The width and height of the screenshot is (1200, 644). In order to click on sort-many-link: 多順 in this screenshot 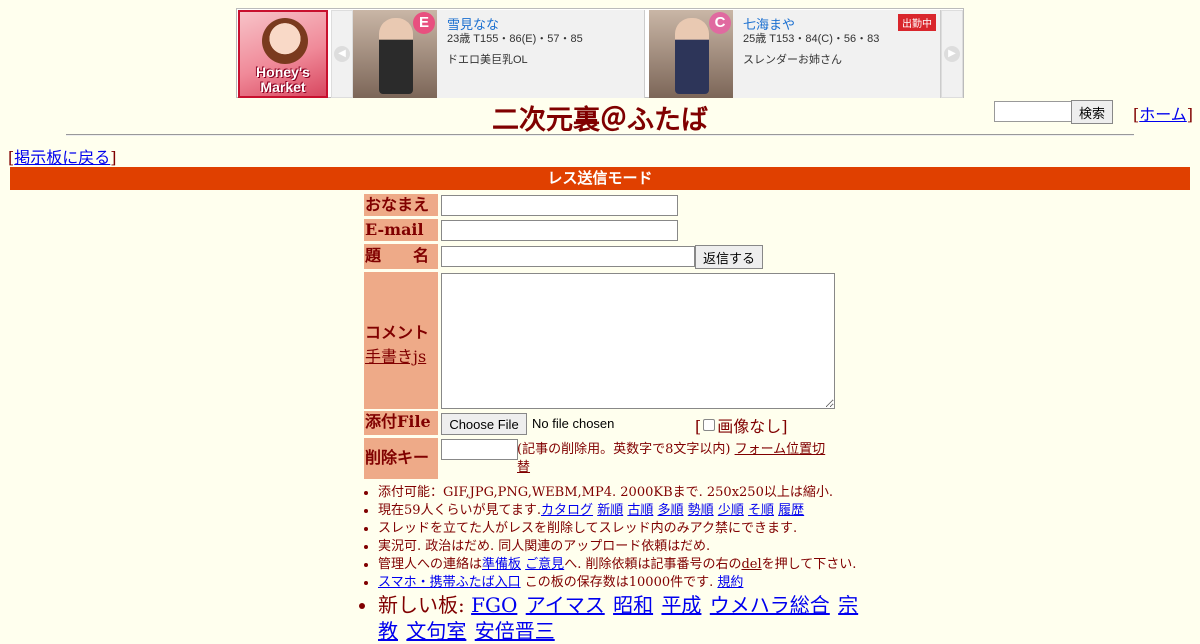, I will do `click(671, 510)`.